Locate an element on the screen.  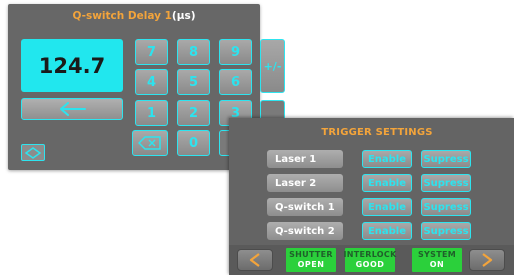
key-8: 8 is located at coordinates (193, 52).